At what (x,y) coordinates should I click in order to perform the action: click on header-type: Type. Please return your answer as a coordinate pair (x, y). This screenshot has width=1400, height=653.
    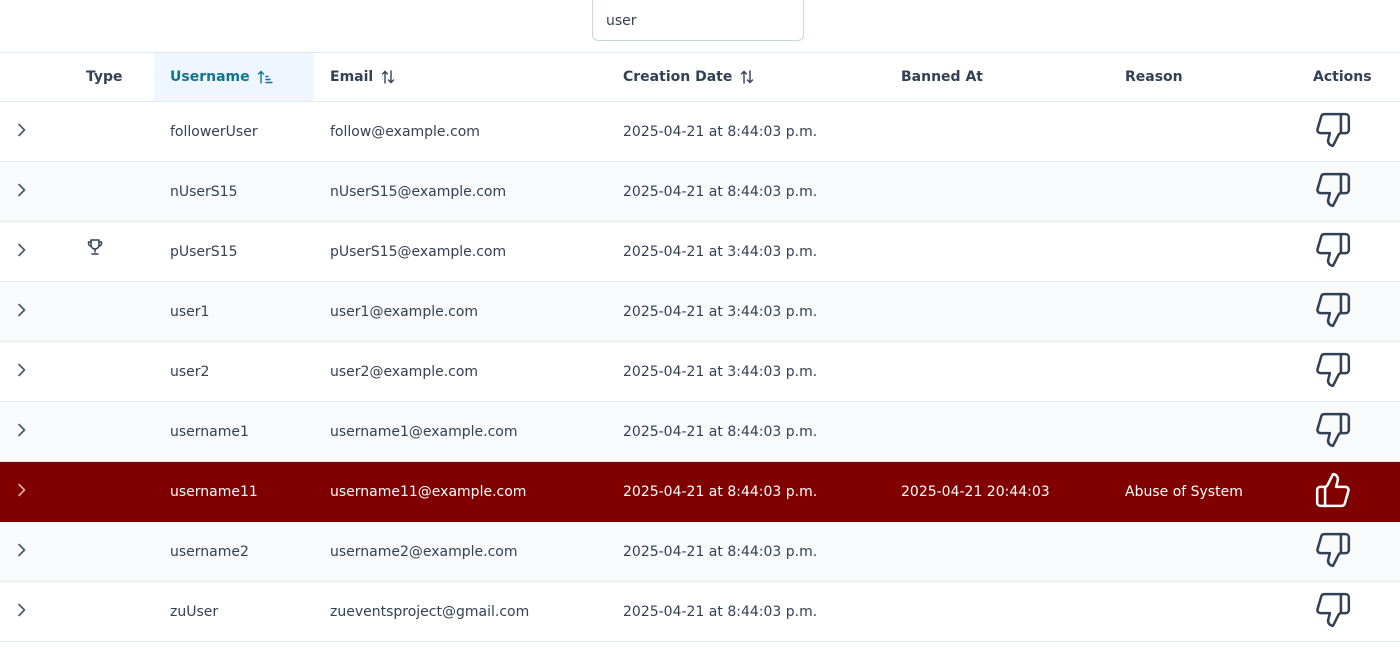
    Looking at the image, I should click on (120, 77).